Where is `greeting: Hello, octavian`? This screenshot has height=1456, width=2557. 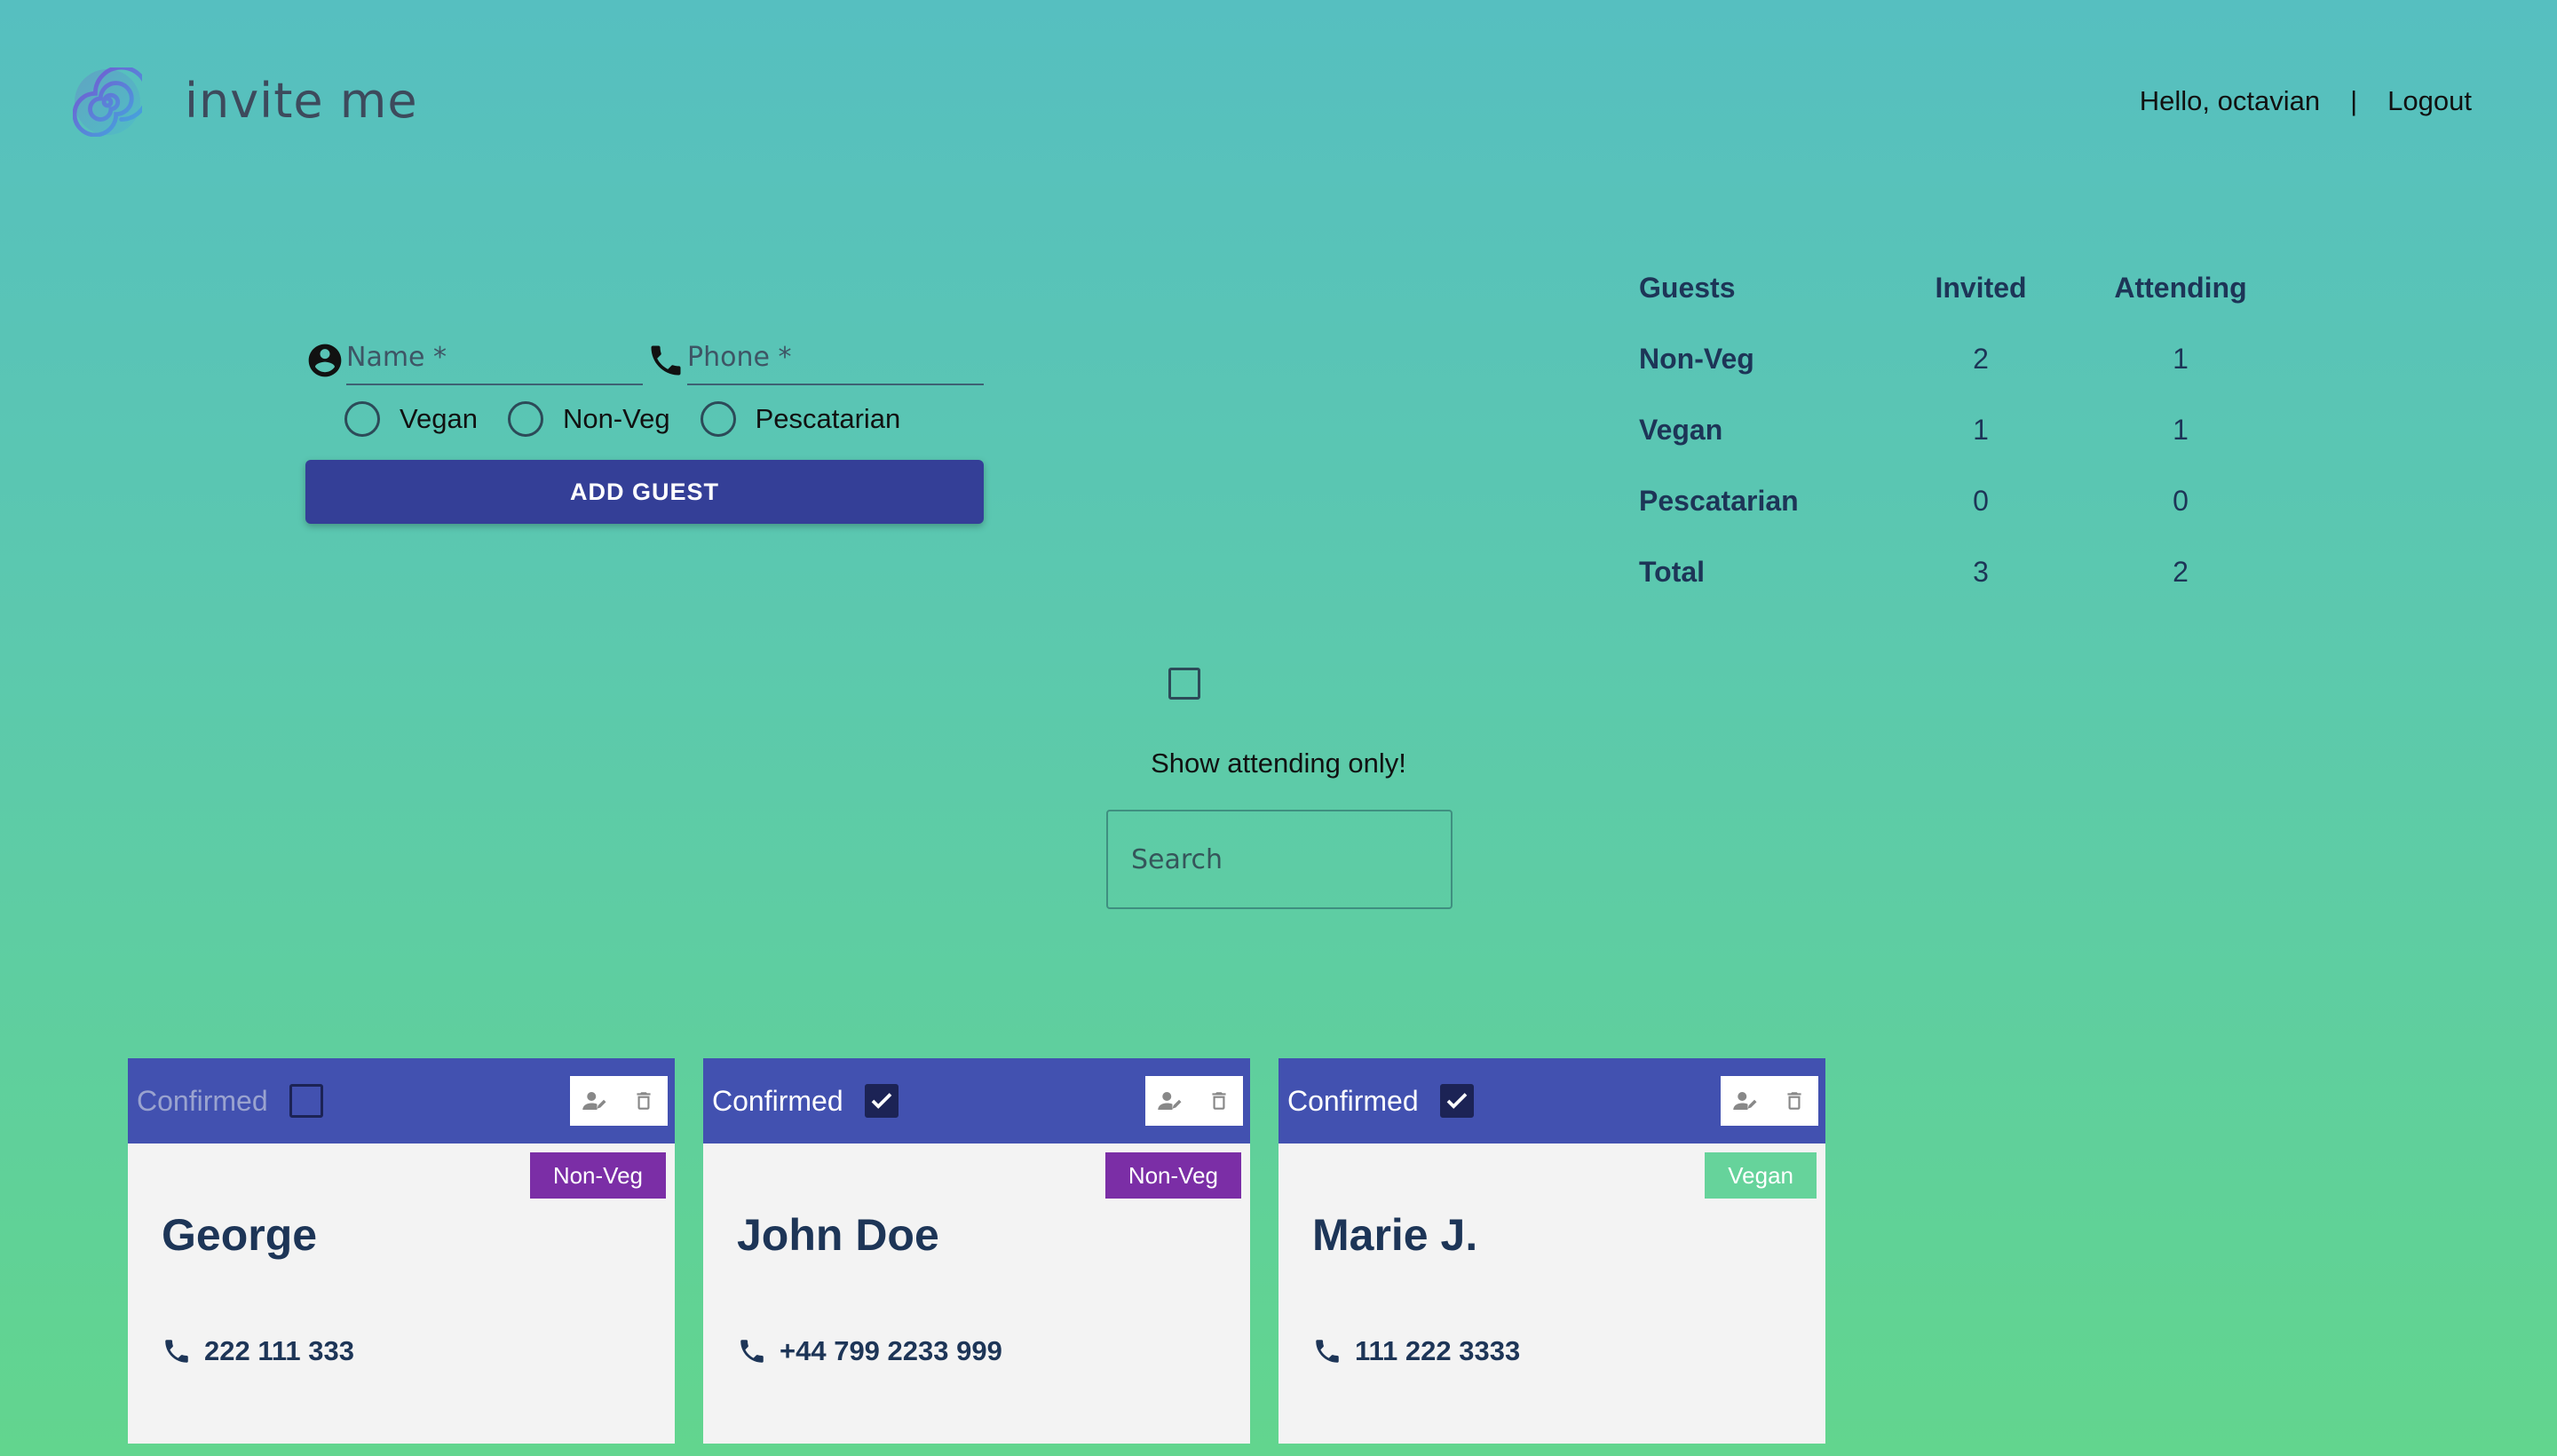 greeting: Hello, octavian is located at coordinates (2230, 100).